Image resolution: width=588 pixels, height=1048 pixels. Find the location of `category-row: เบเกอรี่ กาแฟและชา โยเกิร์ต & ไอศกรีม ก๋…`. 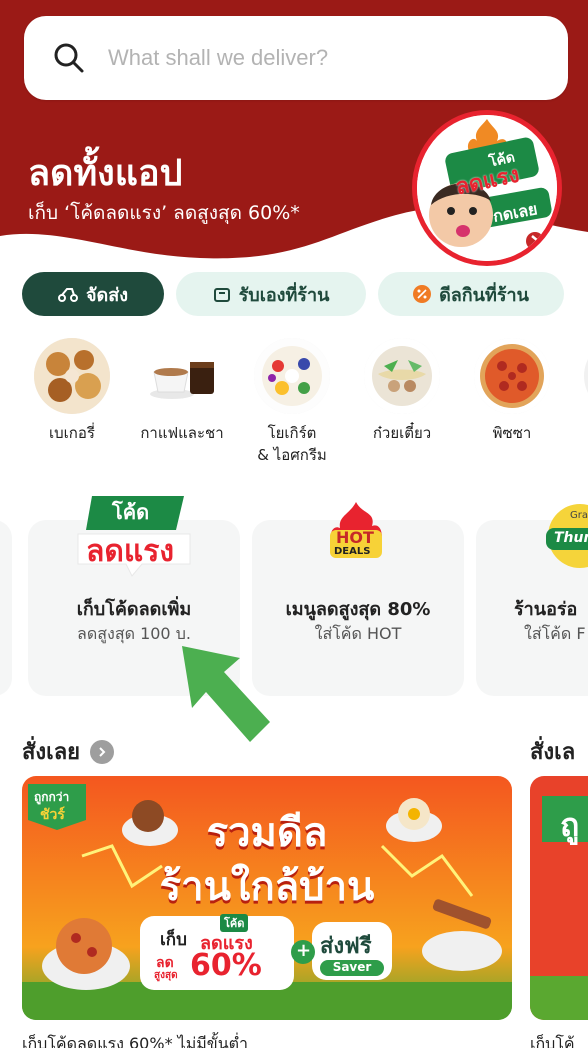

category-row: เบเกอรี่ กาแฟและชา โยเกิร์ต & ไอศกรีม ก๋… is located at coordinates (294, 403).